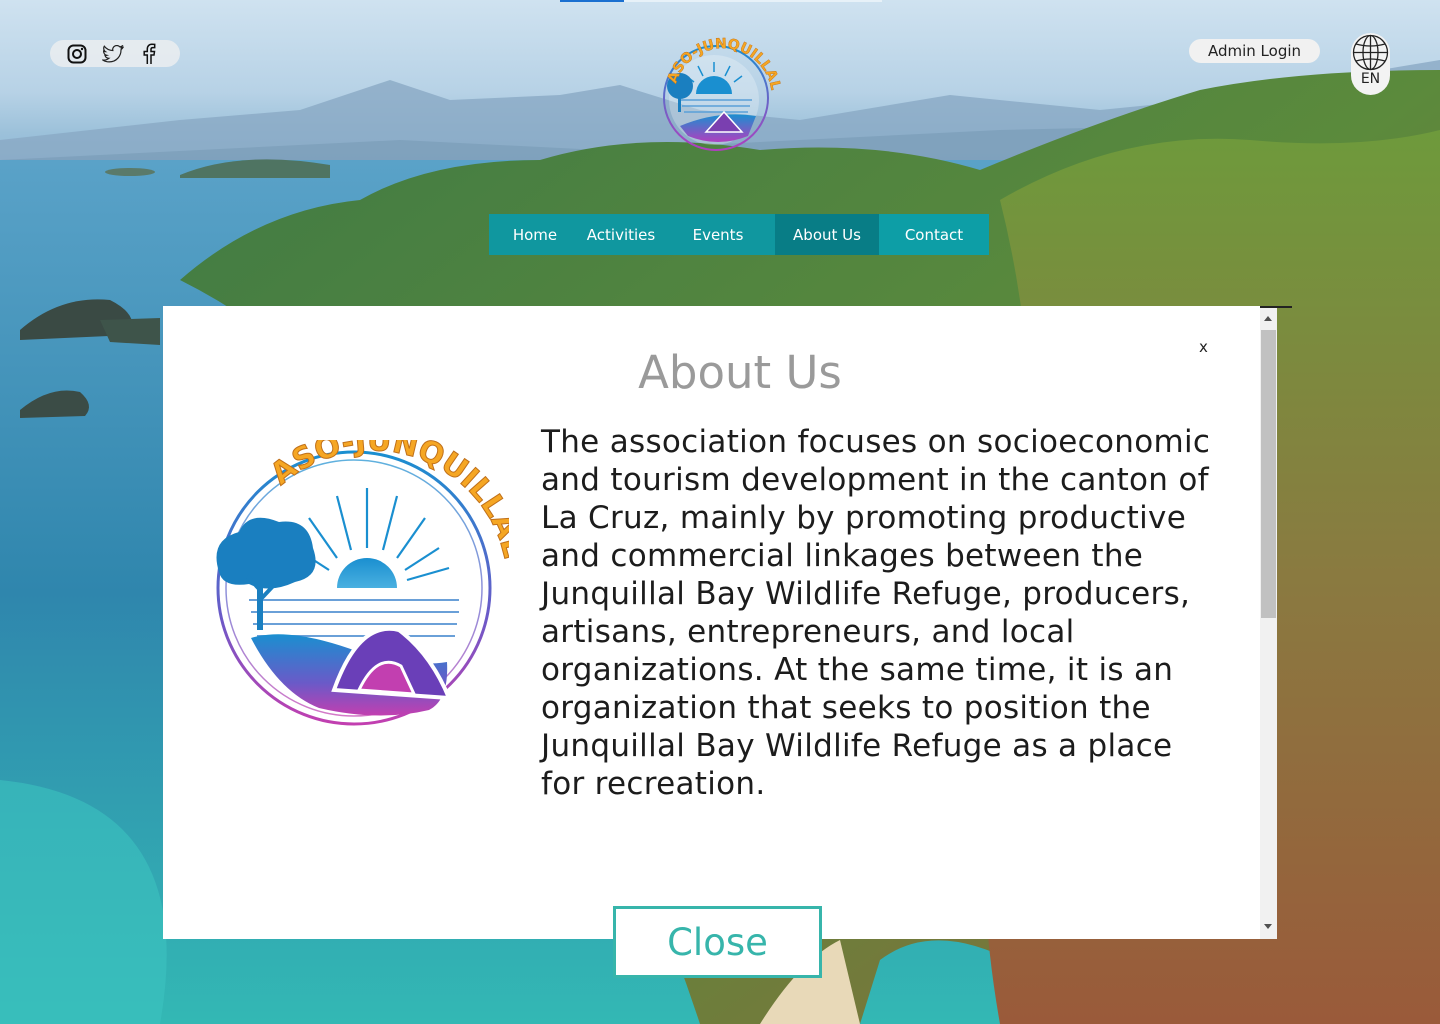 The image size is (1440, 1024). I want to click on scroll-down-arrow, so click(1268, 926).